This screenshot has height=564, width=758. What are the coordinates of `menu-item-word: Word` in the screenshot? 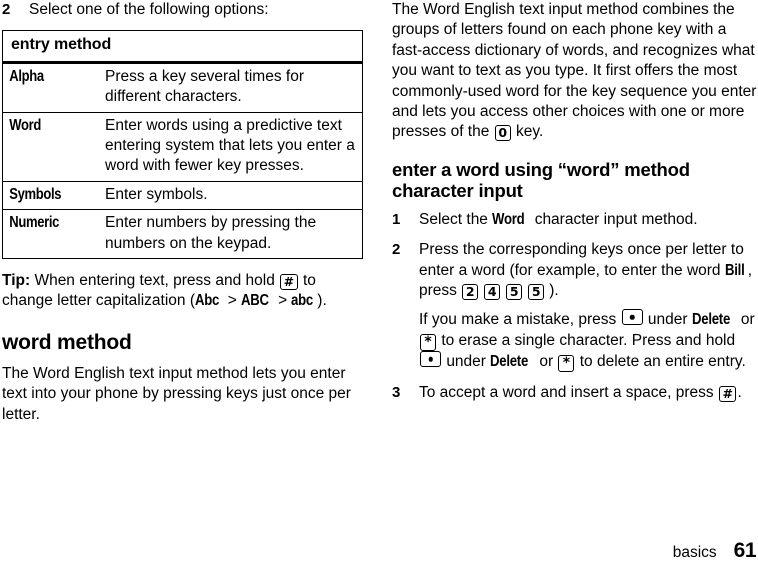 It's located at (508, 219).